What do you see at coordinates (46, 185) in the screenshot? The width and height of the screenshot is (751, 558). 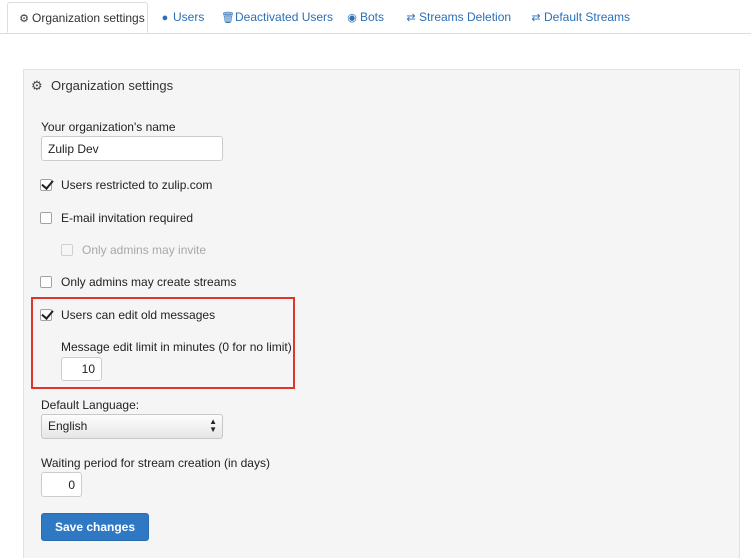 I see `restricted-to-domain-checkbox` at bounding box center [46, 185].